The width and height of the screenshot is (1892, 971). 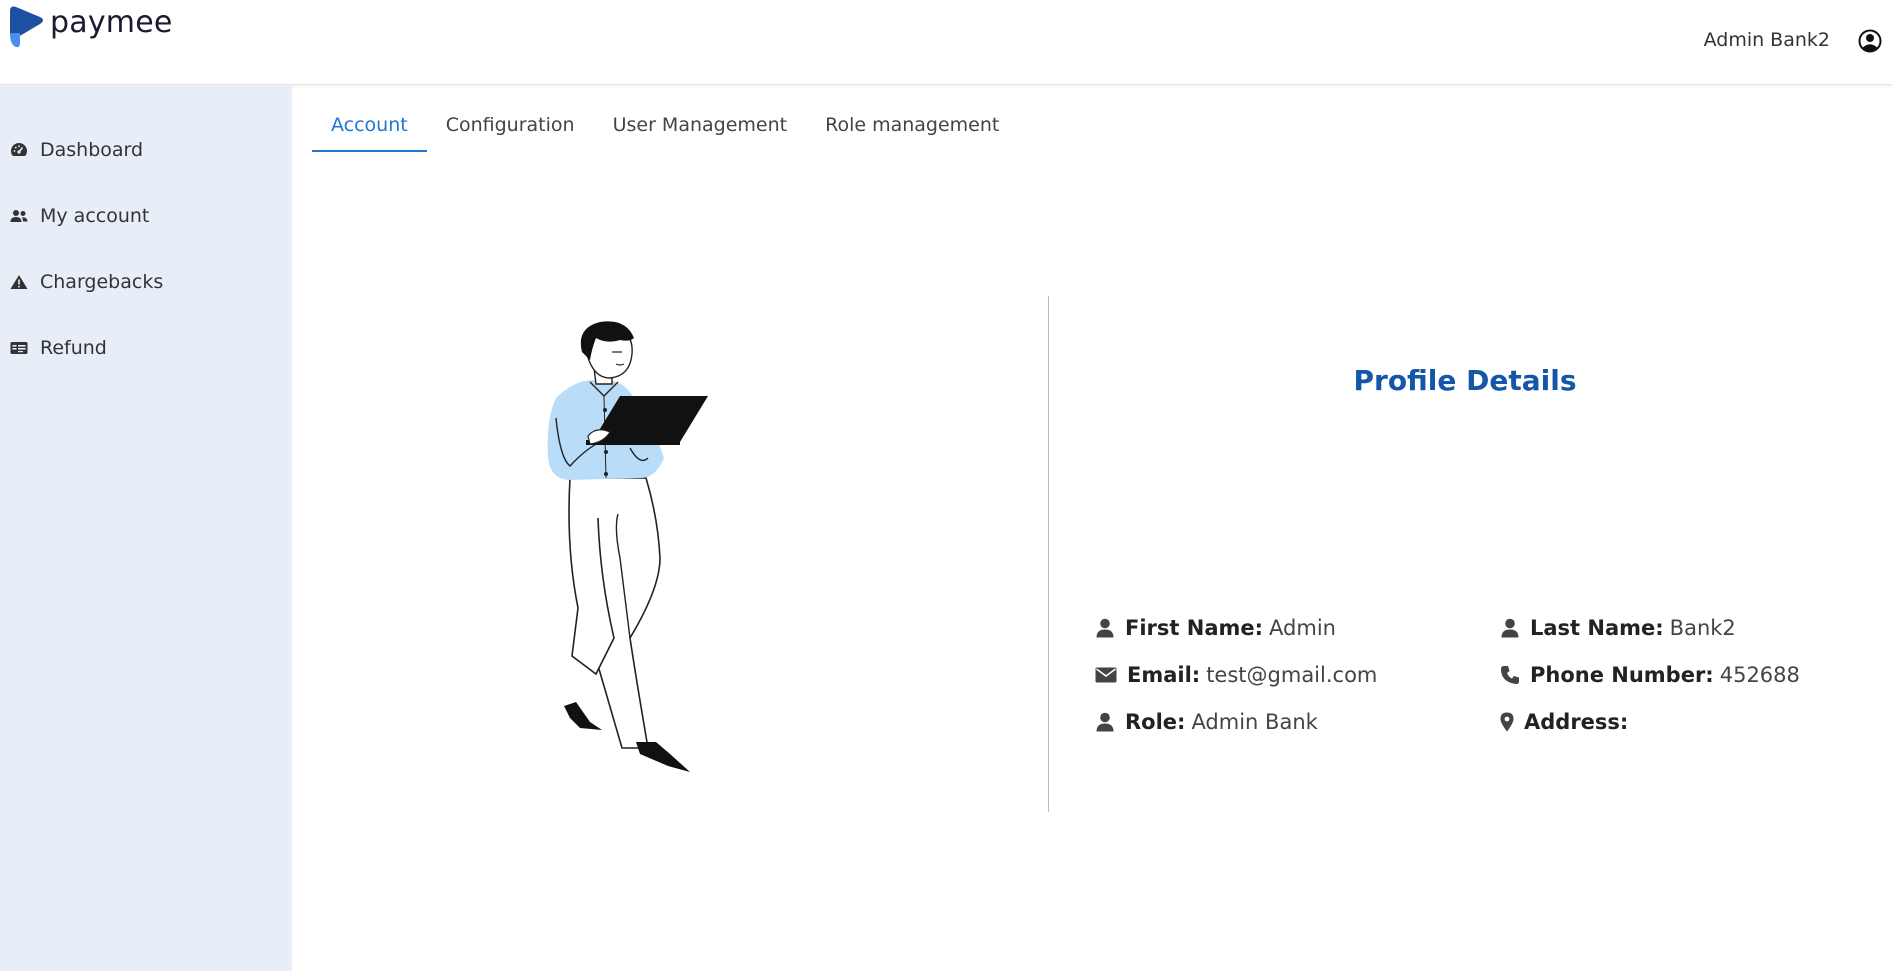 I want to click on tab-role-management: Role management, so click(x=912, y=128).